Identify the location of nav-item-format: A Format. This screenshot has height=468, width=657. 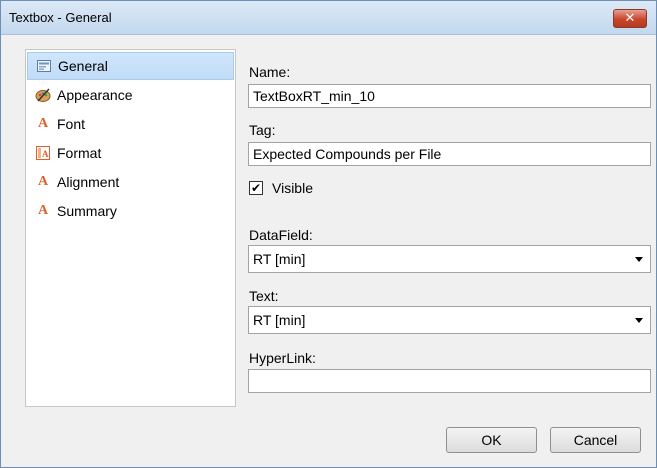
(130, 153).